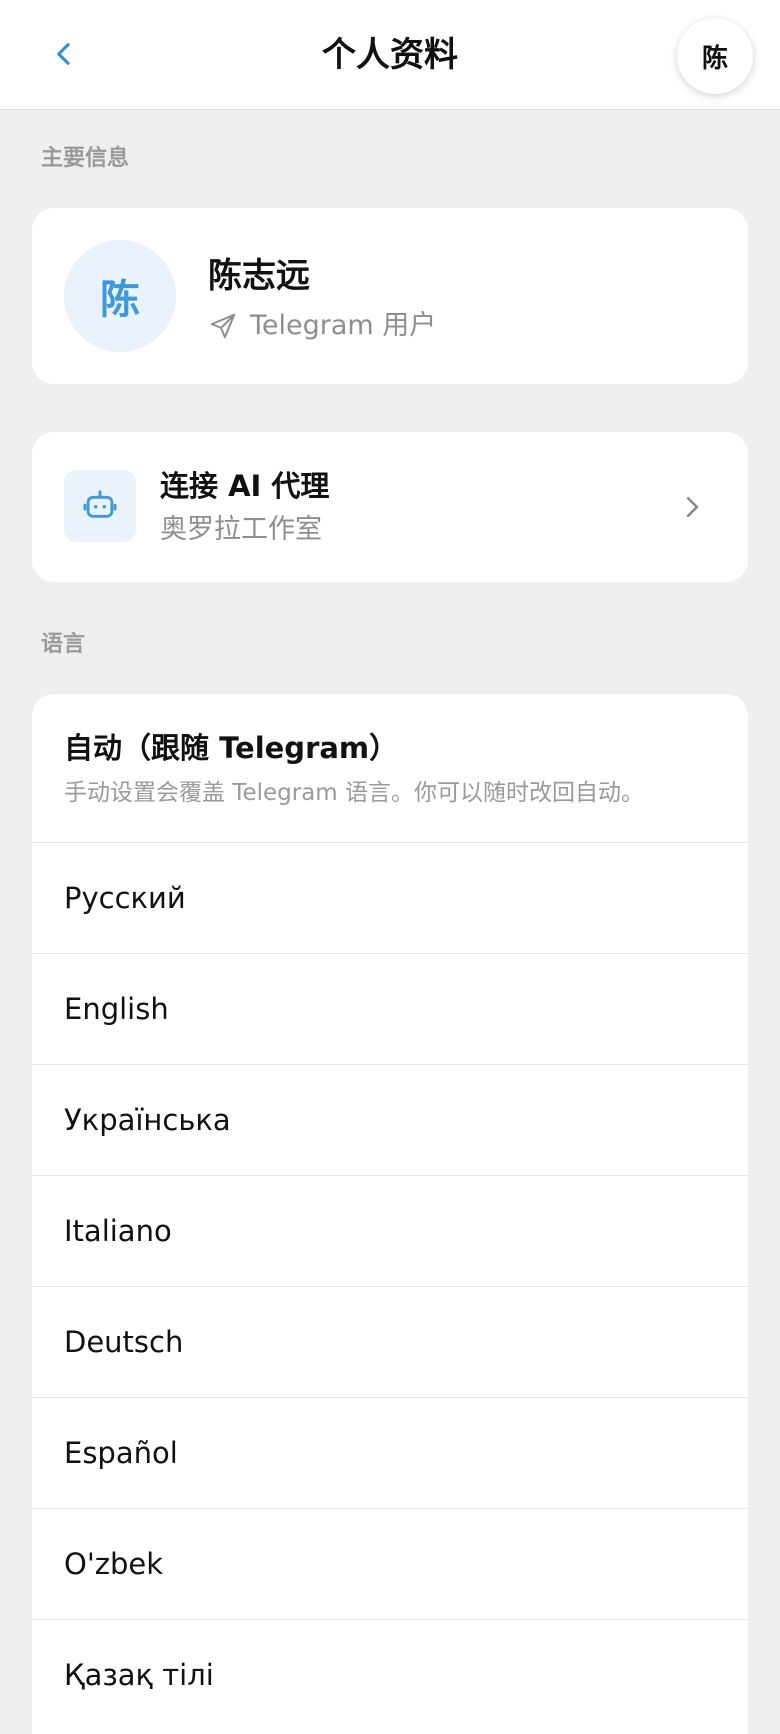 The height and width of the screenshot is (1734, 780). What do you see at coordinates (100, 506) in the screenshot?
I see `robot-icon` at bounding box center [100, 506].